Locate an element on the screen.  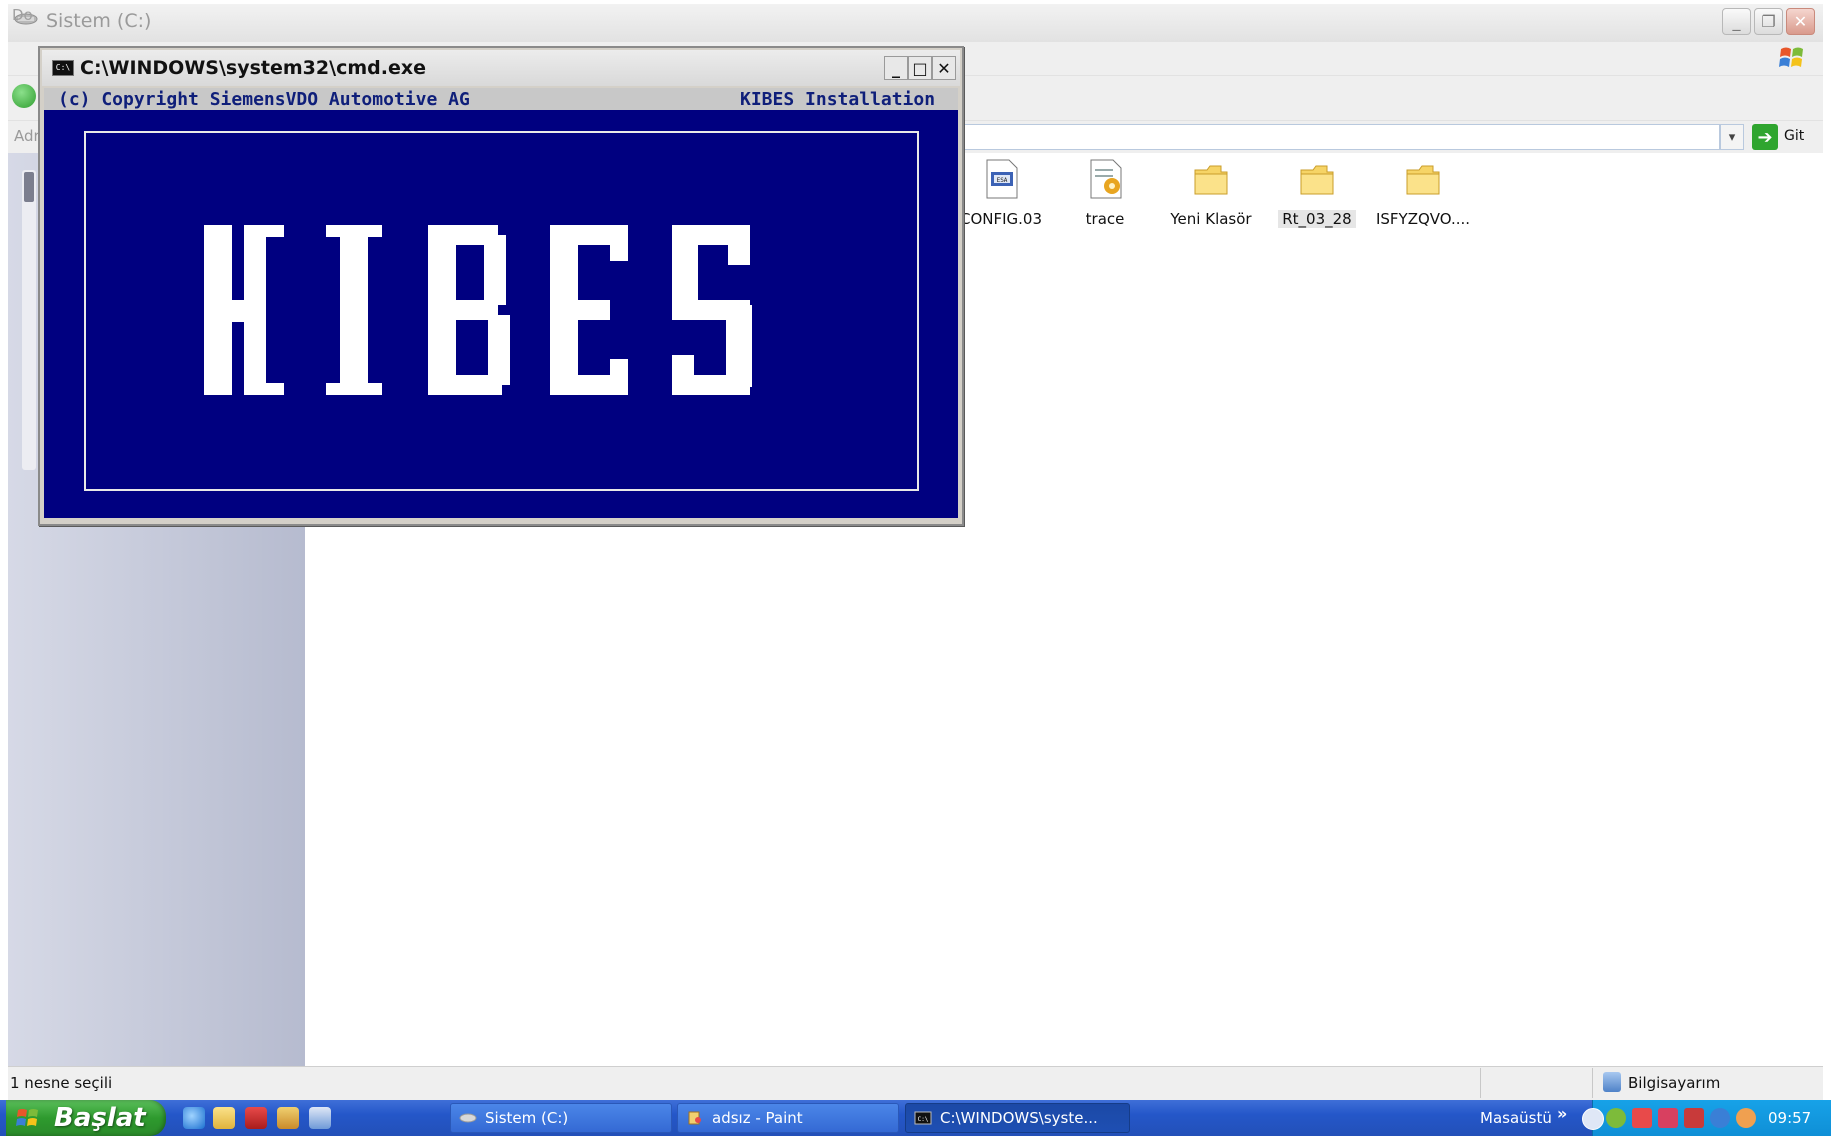
file-item: trace is located at coordinates (1105, 192).